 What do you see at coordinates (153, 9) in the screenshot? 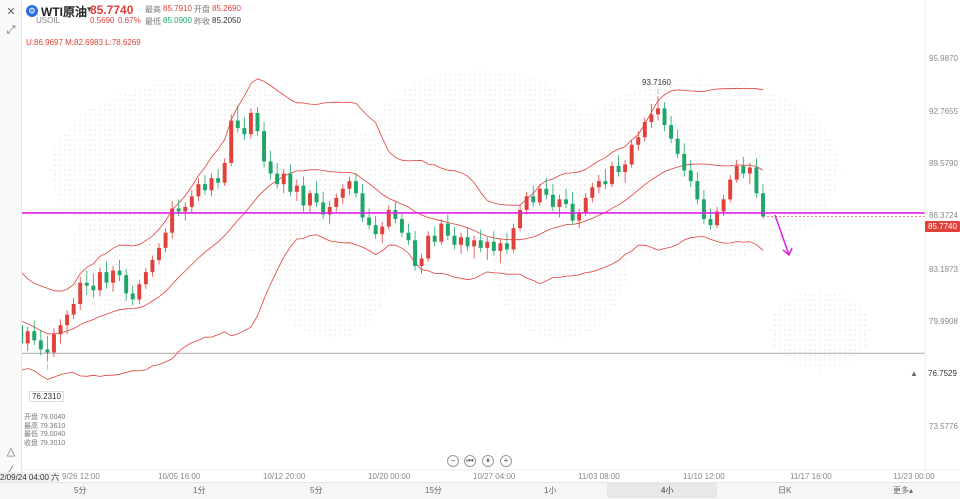
I see `high-label: 最高` at bounding box center [153, 9].